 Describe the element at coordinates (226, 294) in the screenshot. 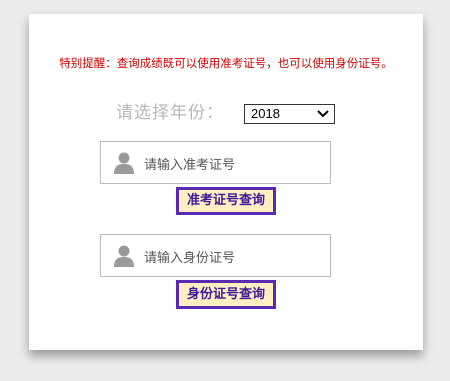

I see `id-number-query-button: 身份证号查询` at that location.